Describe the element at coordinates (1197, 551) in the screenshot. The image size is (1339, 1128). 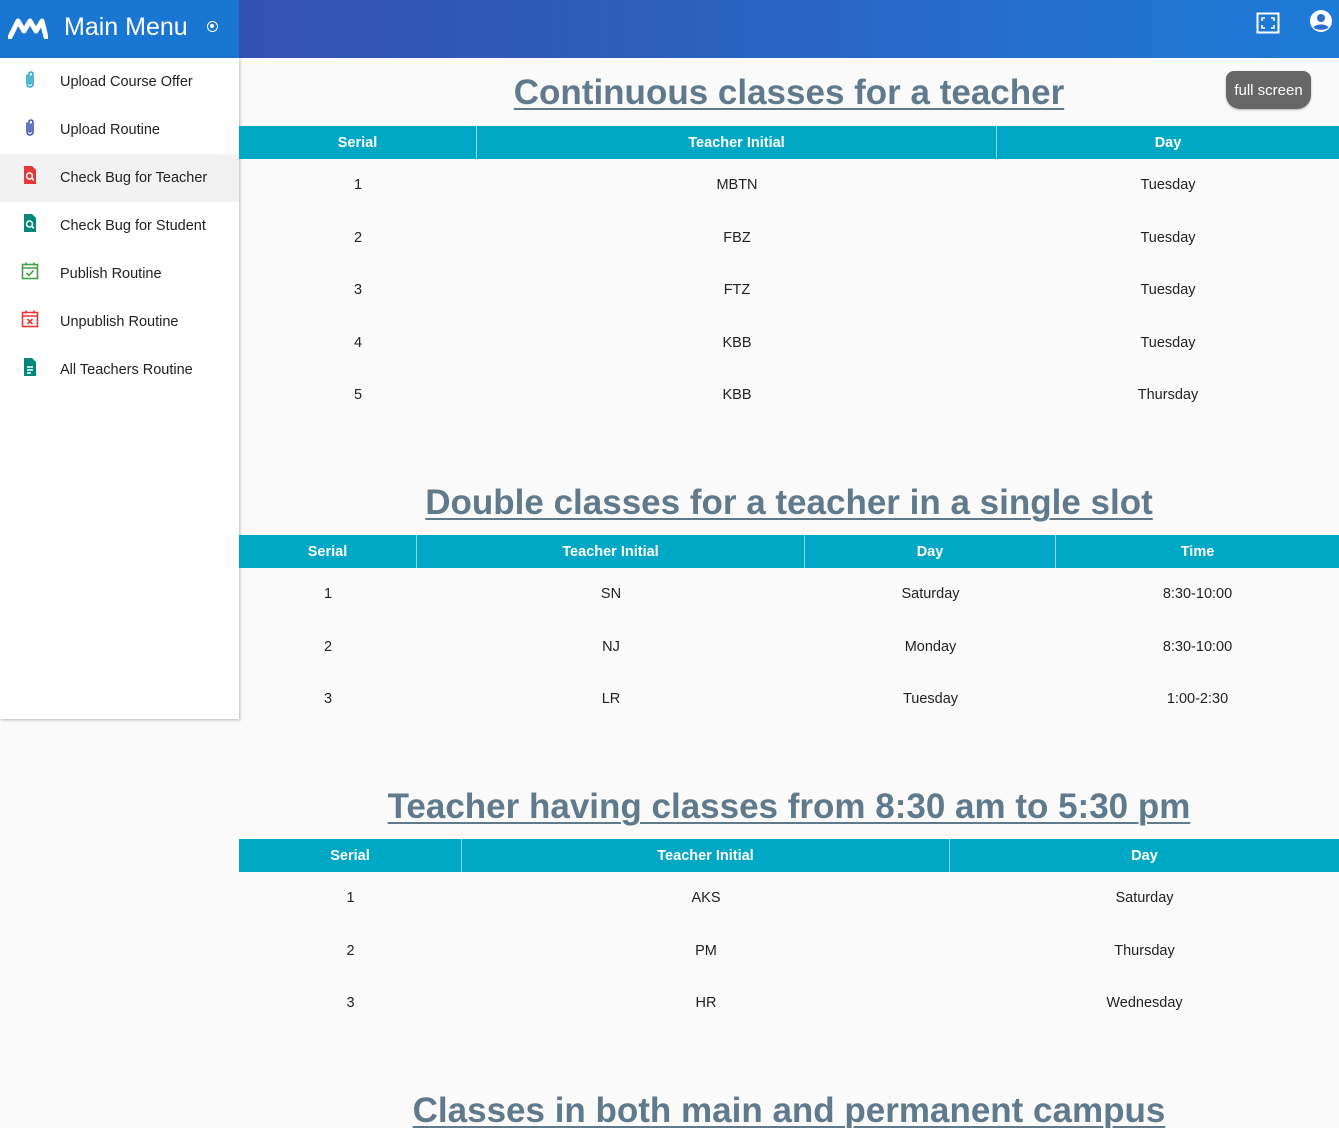
I see `column-header-time: Time` at that location.